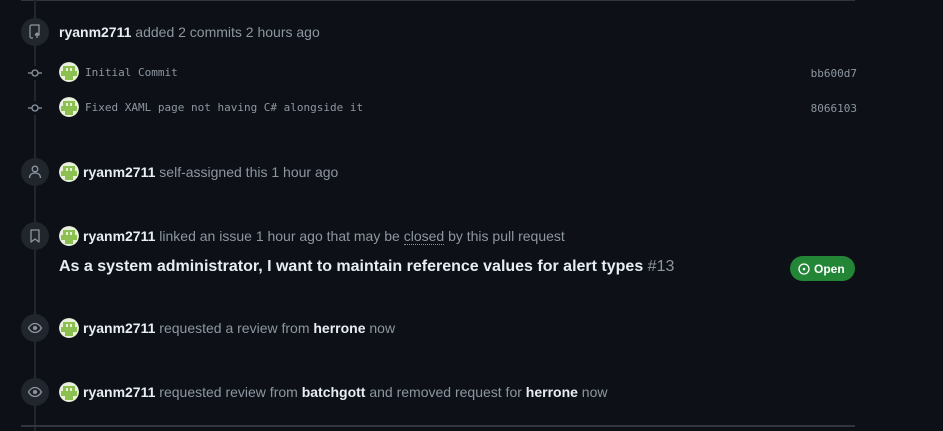  I want to click on commit-row: Initial Commit, so click(118, 72).